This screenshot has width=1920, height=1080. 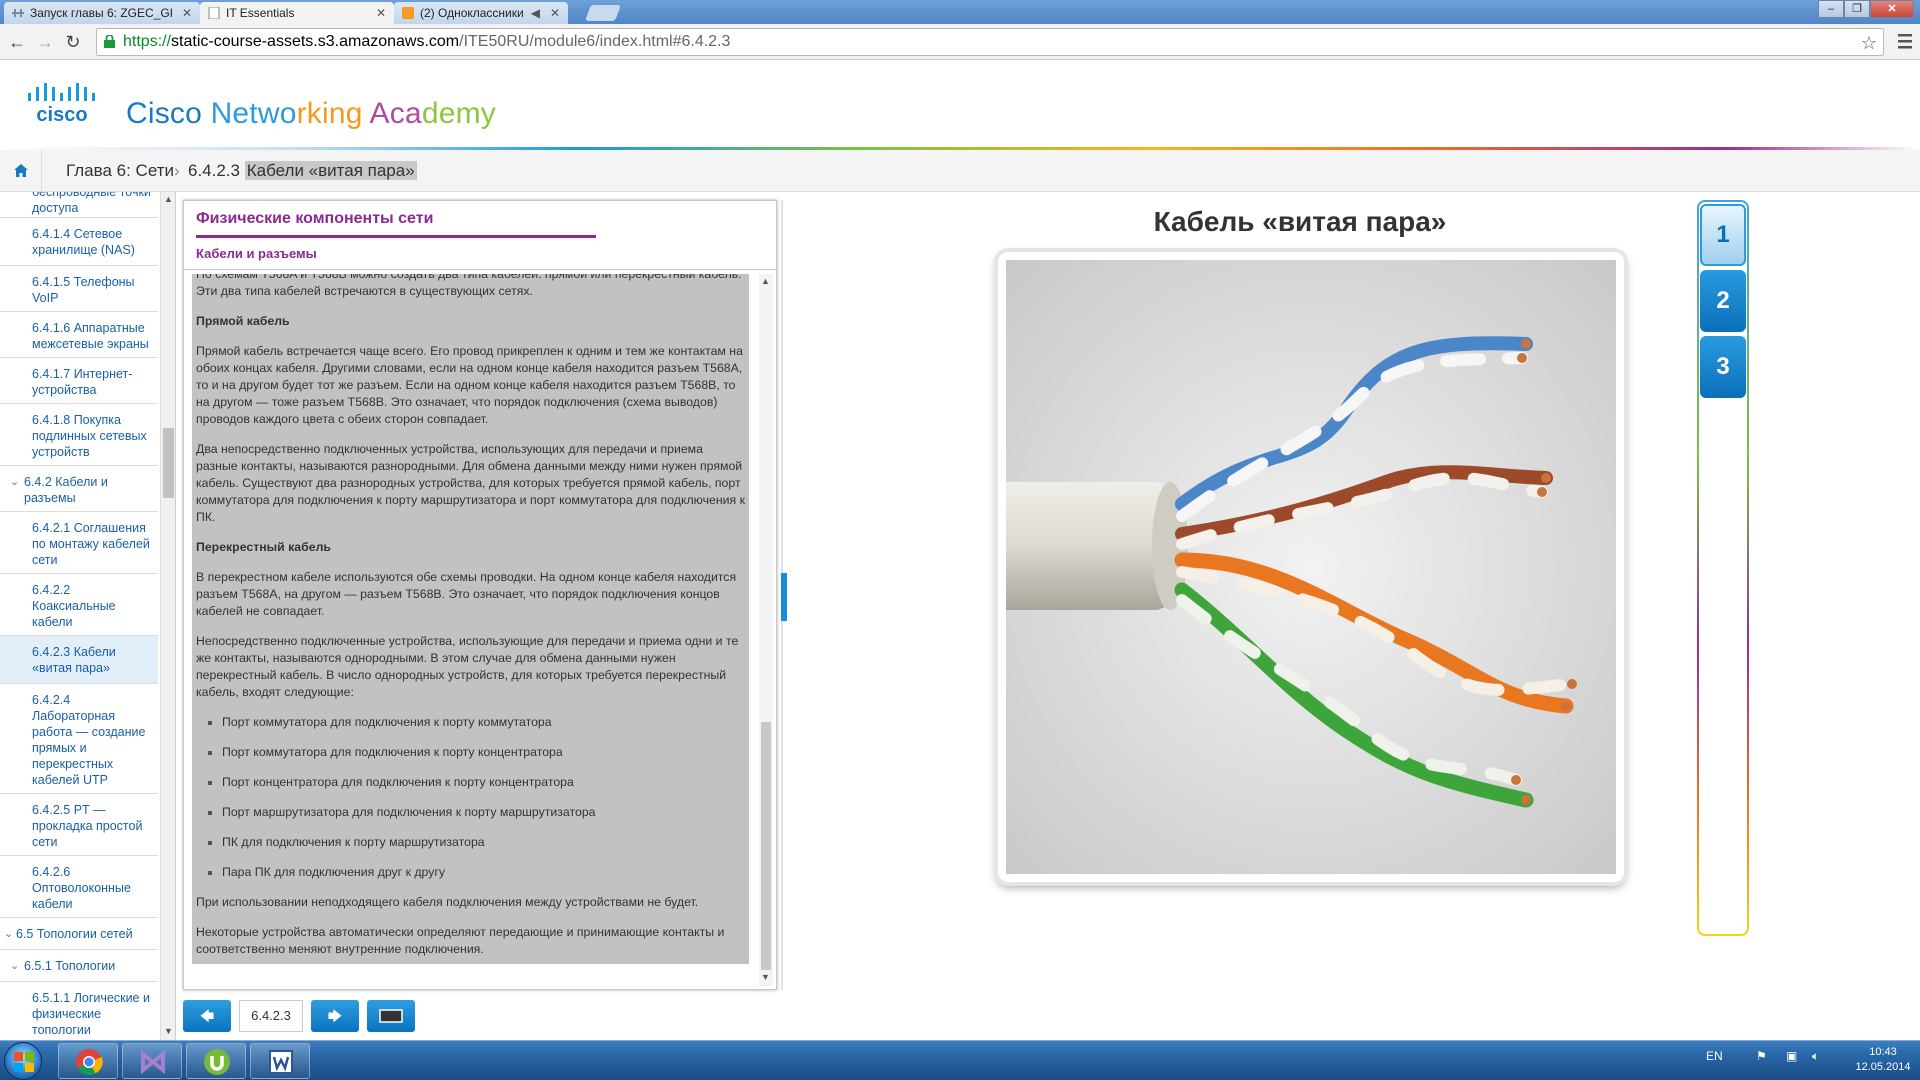 I want to click on sidebar-item: 6.4.1.7 Интернет-устройства, so click(x=79, y=381).